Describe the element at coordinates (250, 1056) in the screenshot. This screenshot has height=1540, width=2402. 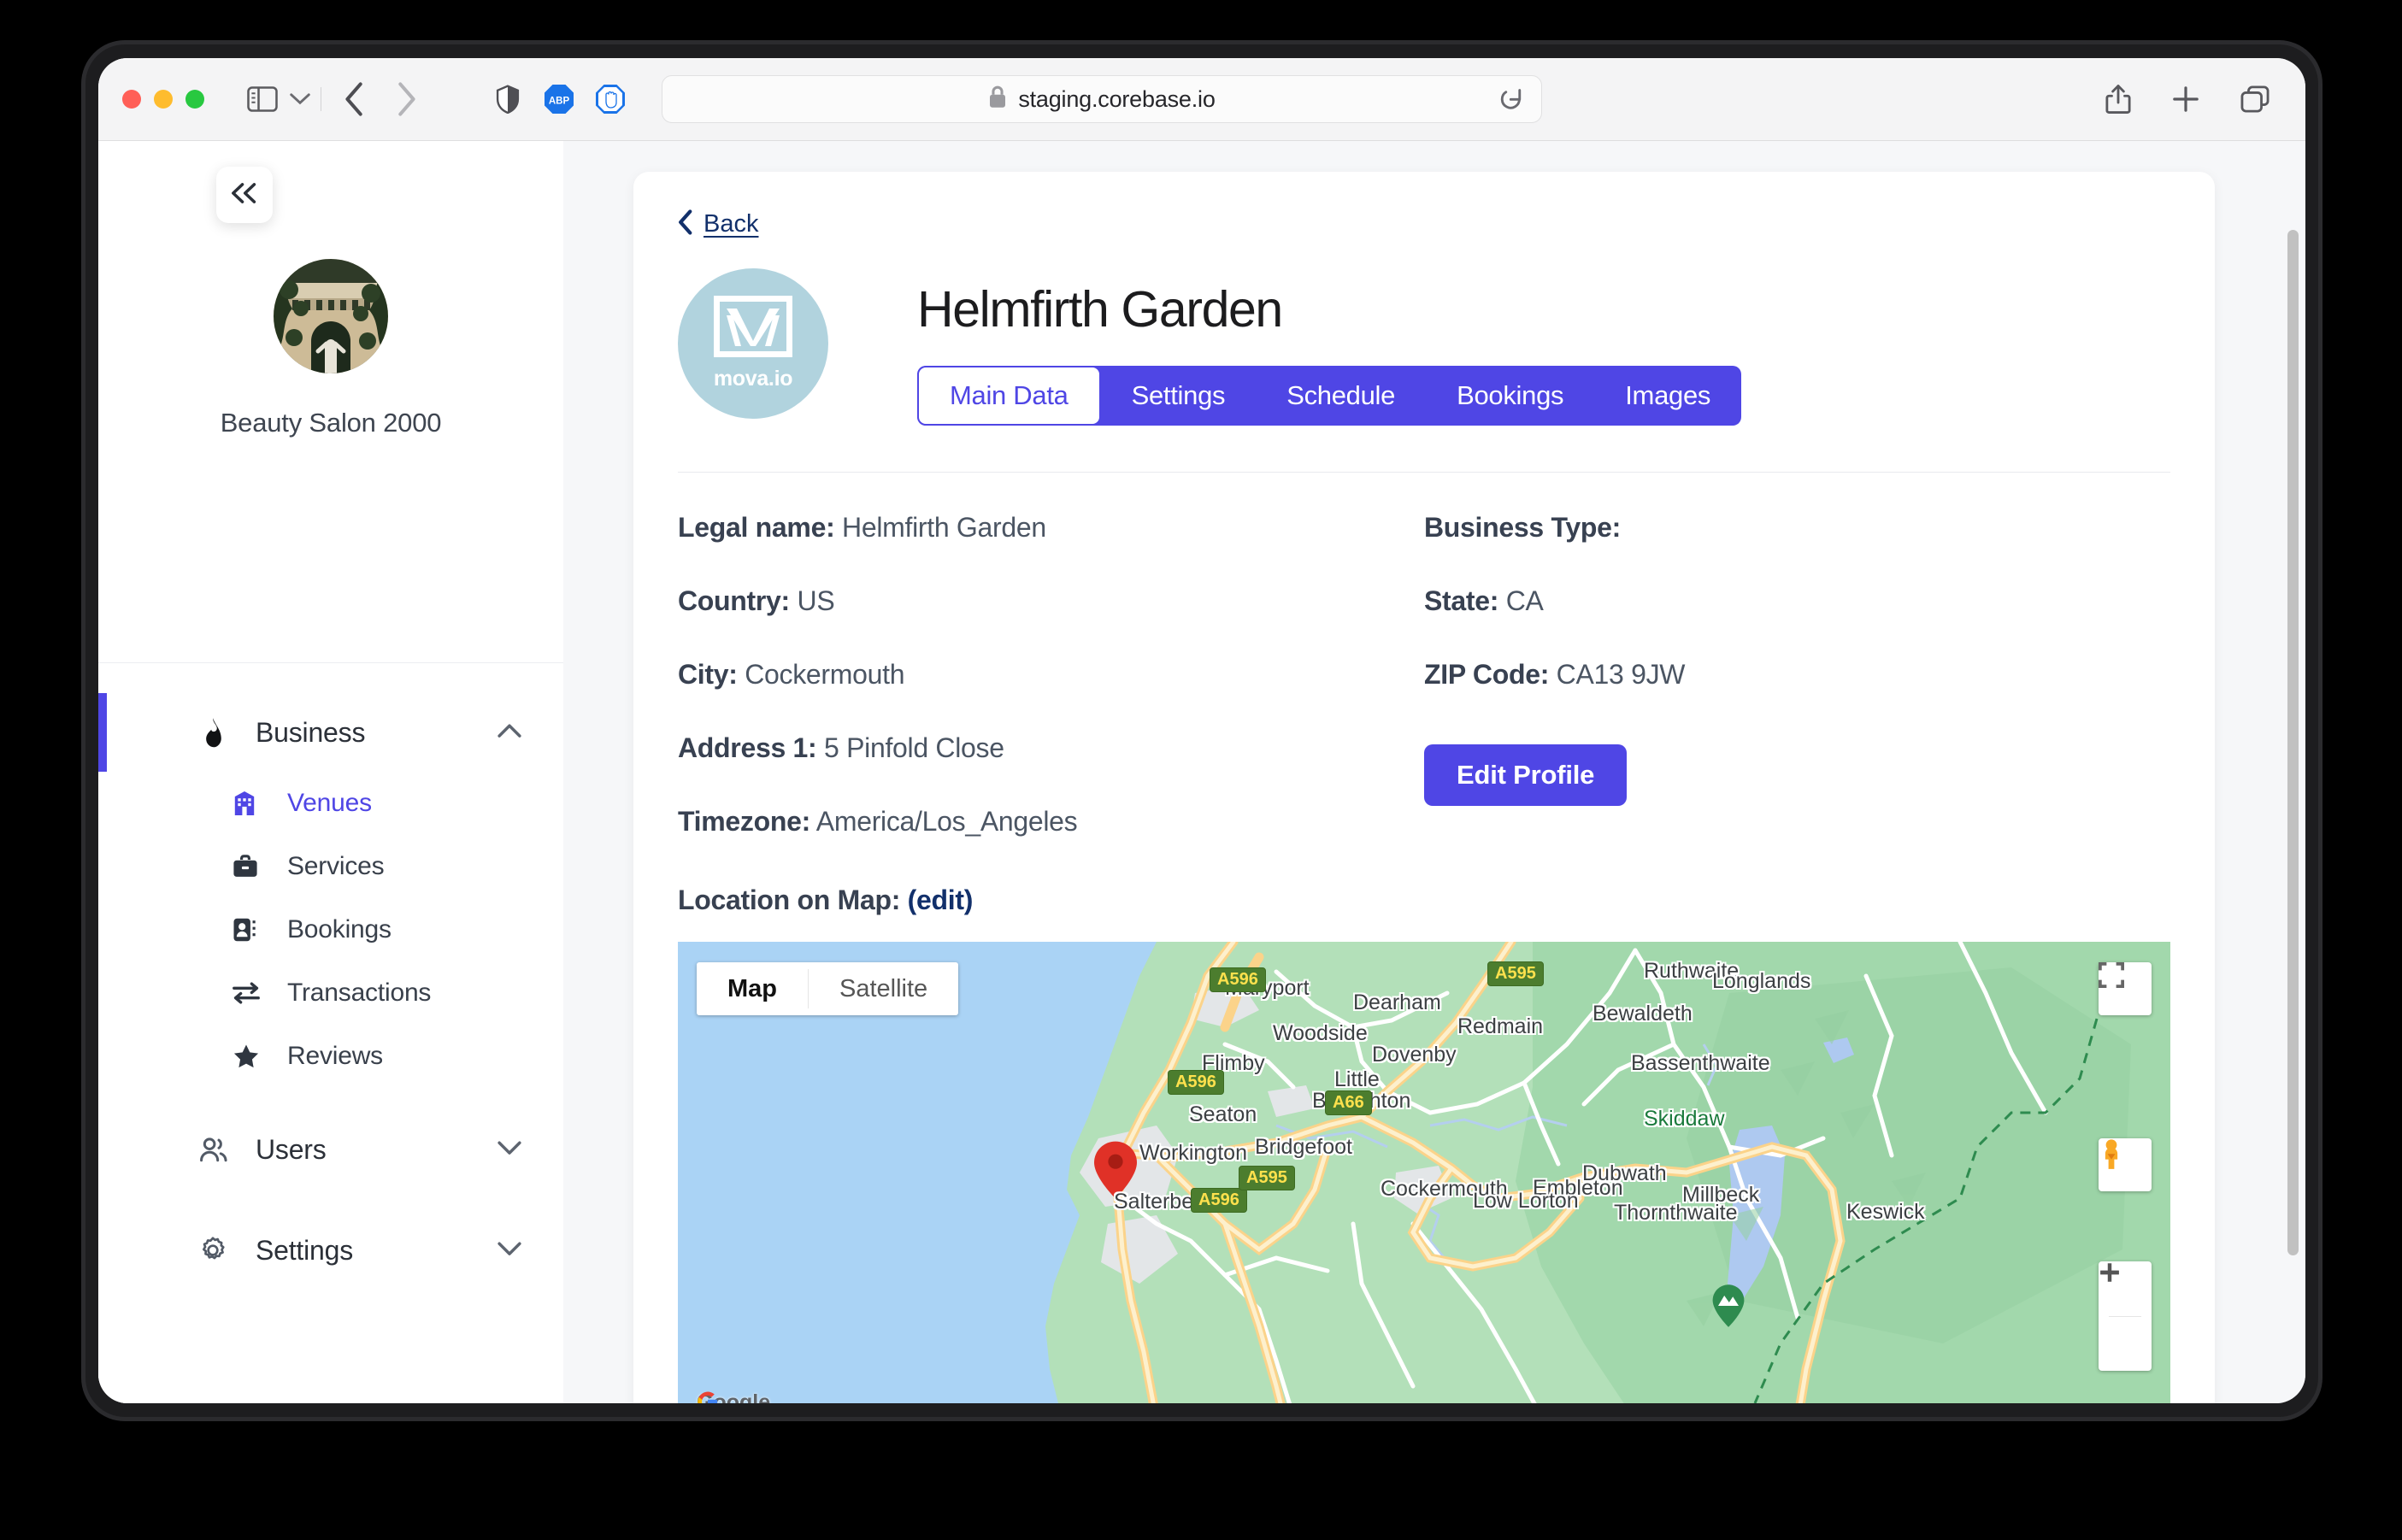
I see `star-icon` at that location.